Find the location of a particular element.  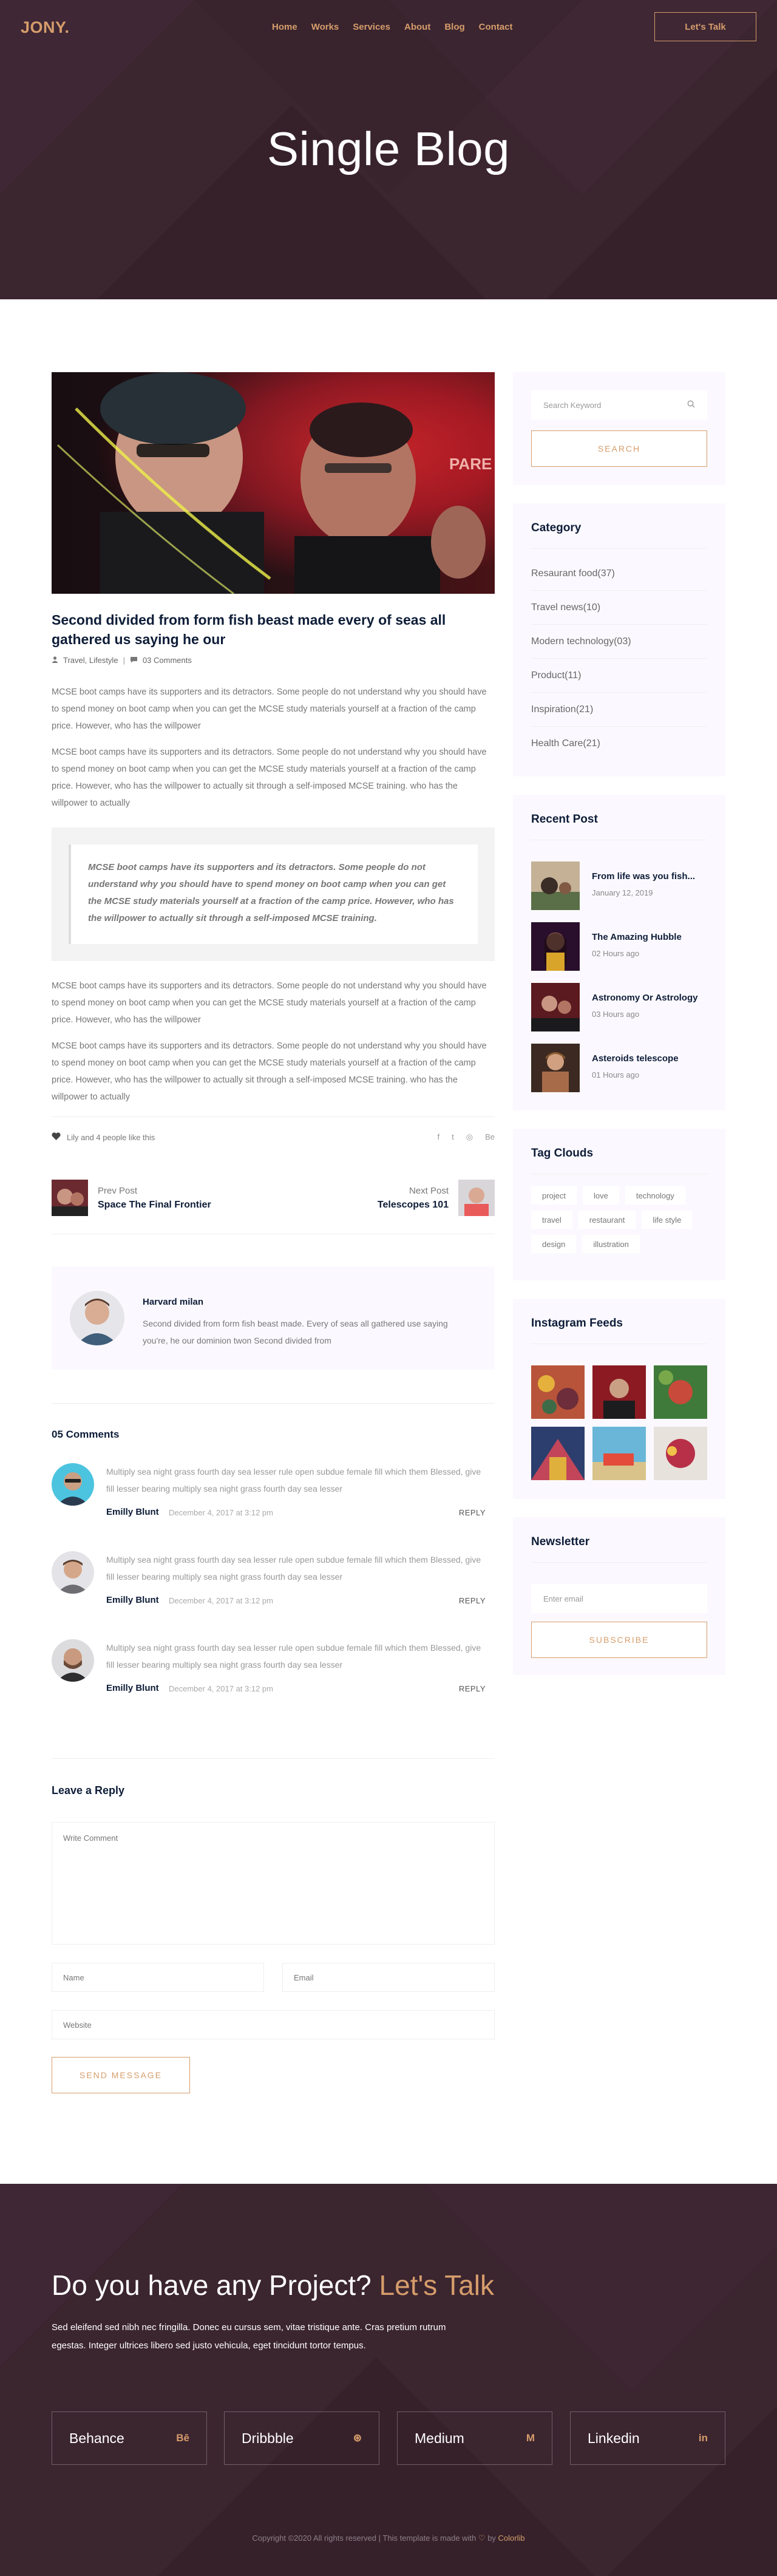

recent-post-thumbnail is located at coordinates (555, 1068).